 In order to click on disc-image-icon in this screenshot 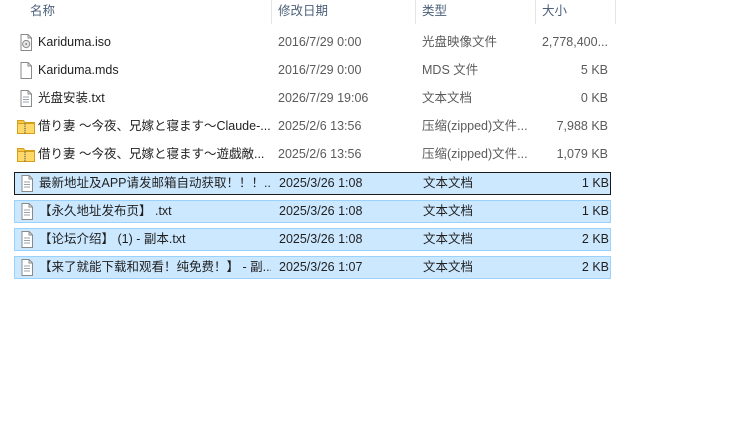, I will do `click(26, 42)`.